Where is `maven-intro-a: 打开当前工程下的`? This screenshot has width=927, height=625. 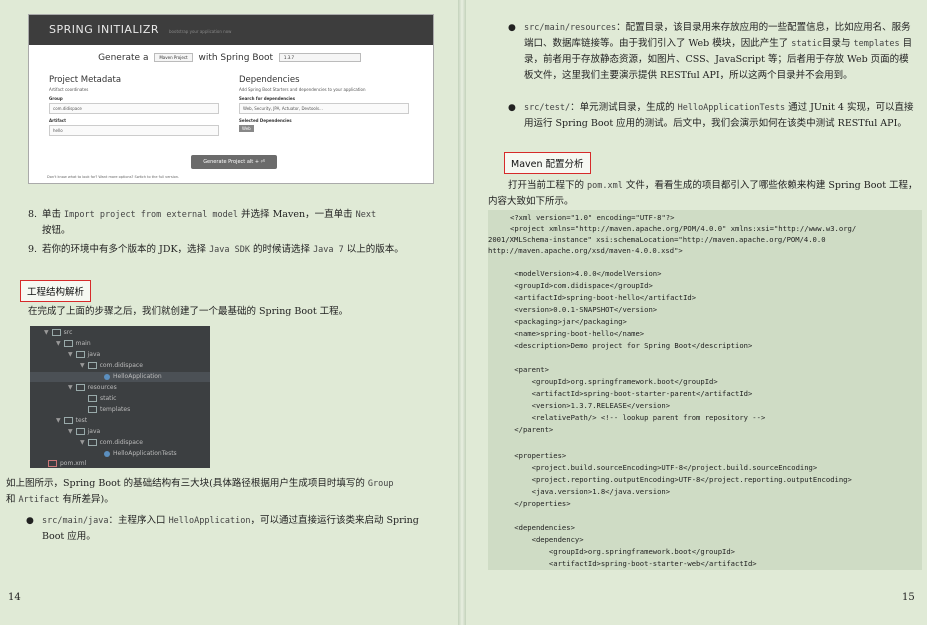 maven-intro-a: 打开当前工程下的 is located at coordinates (548, 185).